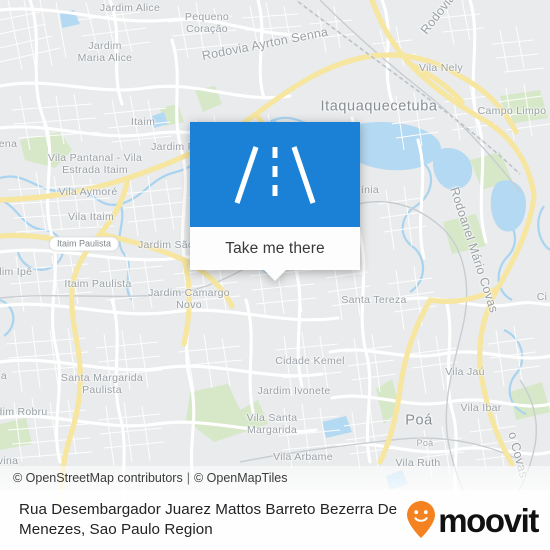 The image size is (550, 550). I want to click on popup-image-header, so click(275, 174).